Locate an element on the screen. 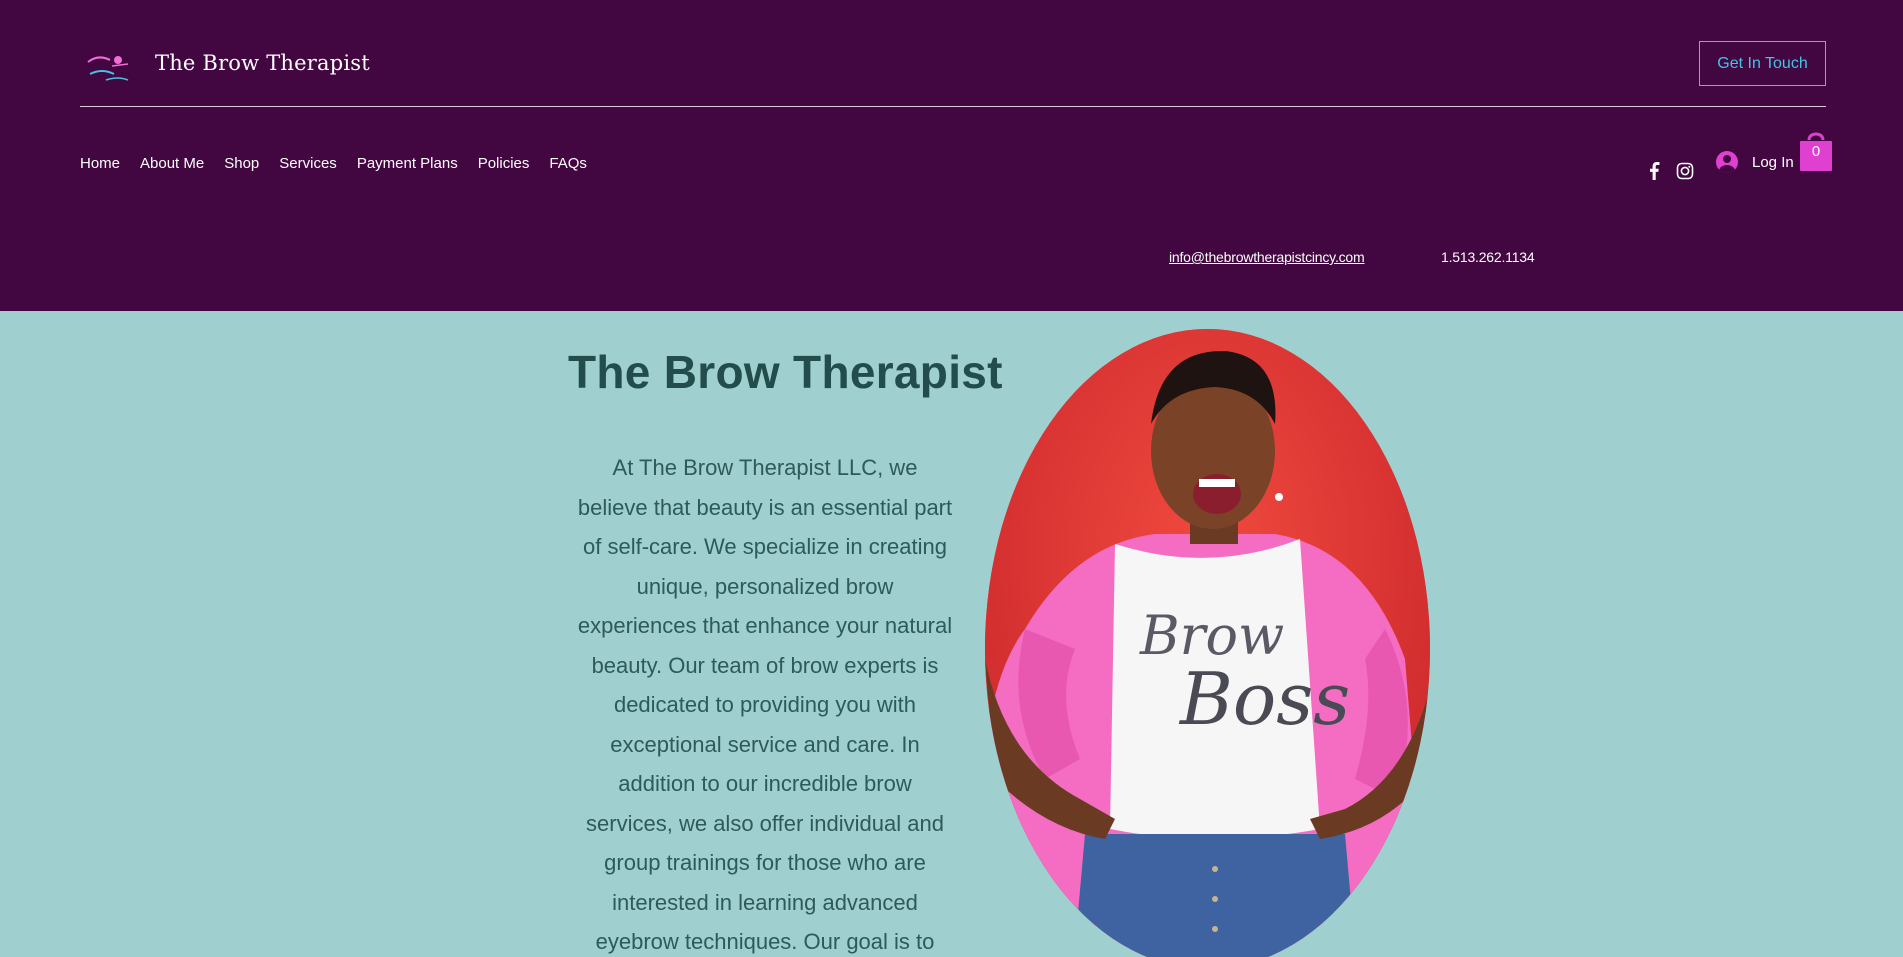 The image size is (1903, 957). avatar-icon is located at coordinates (1727, 162).